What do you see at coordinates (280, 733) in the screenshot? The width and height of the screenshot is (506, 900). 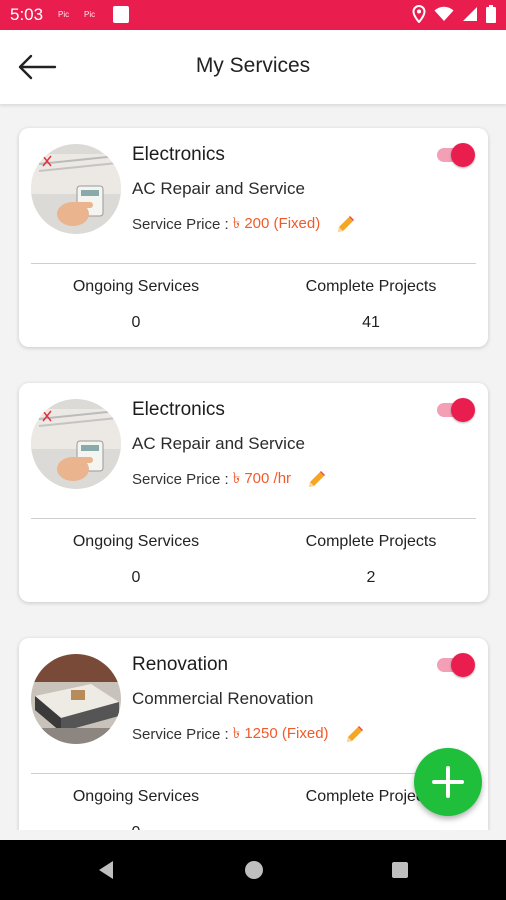 I see `price-value: ৳ 1250 (Fixed)` at bounding box center [280, 733].